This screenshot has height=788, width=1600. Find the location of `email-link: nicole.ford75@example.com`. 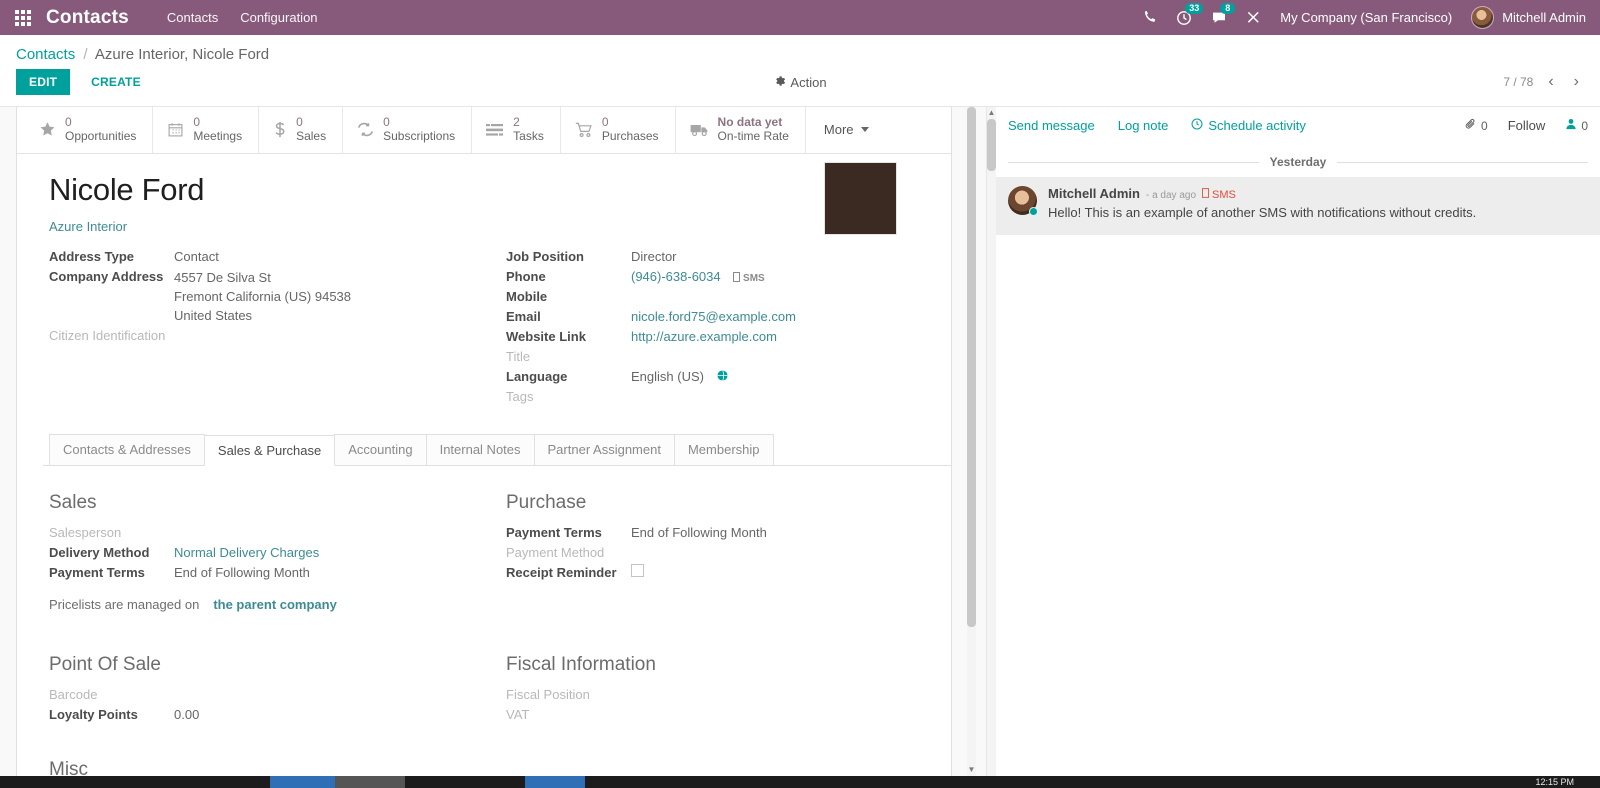

email-link: nicole.ford75@example.com is located at coordinates (713, 316).